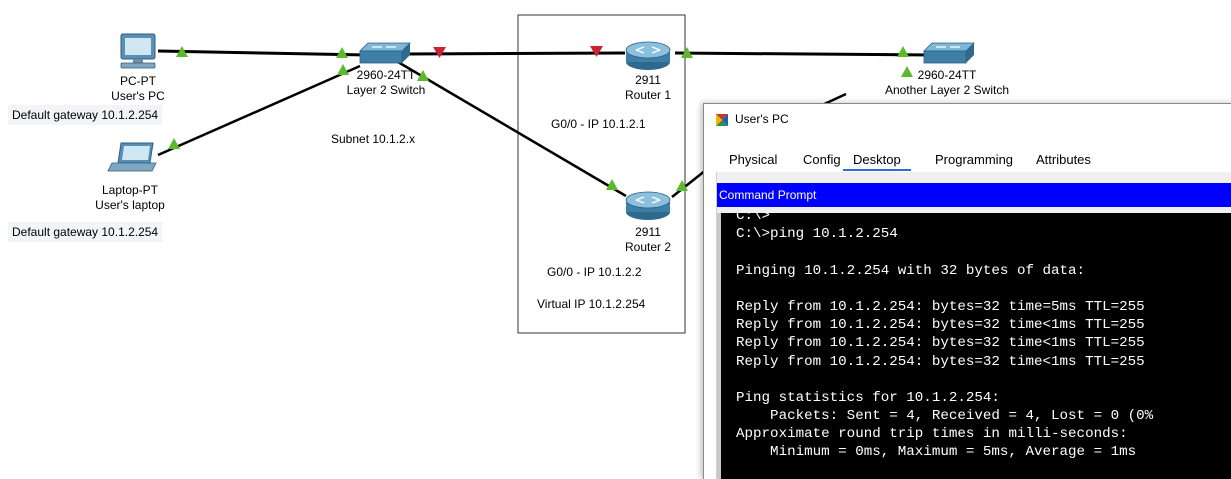  What do you see at coordinates (130, 205) in the screenshot?
I see `laptop-name: User's laptop` at bounding box center [130, 205].